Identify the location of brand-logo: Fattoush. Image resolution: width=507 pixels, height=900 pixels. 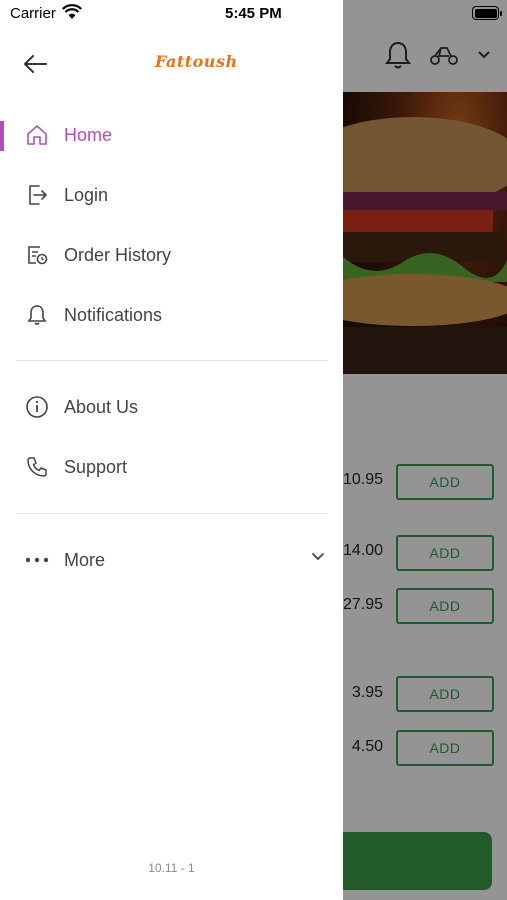
(196, 61).